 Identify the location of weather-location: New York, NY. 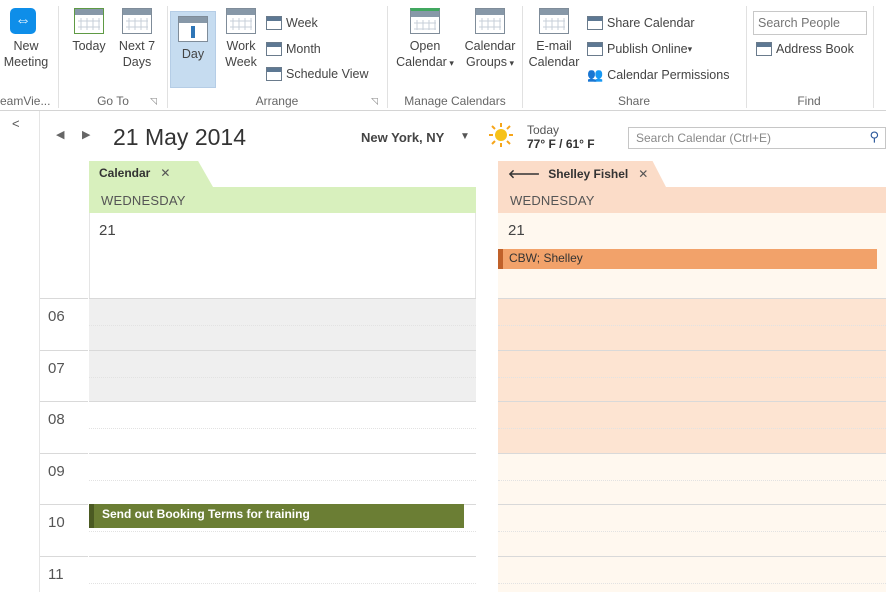
(402, 137).